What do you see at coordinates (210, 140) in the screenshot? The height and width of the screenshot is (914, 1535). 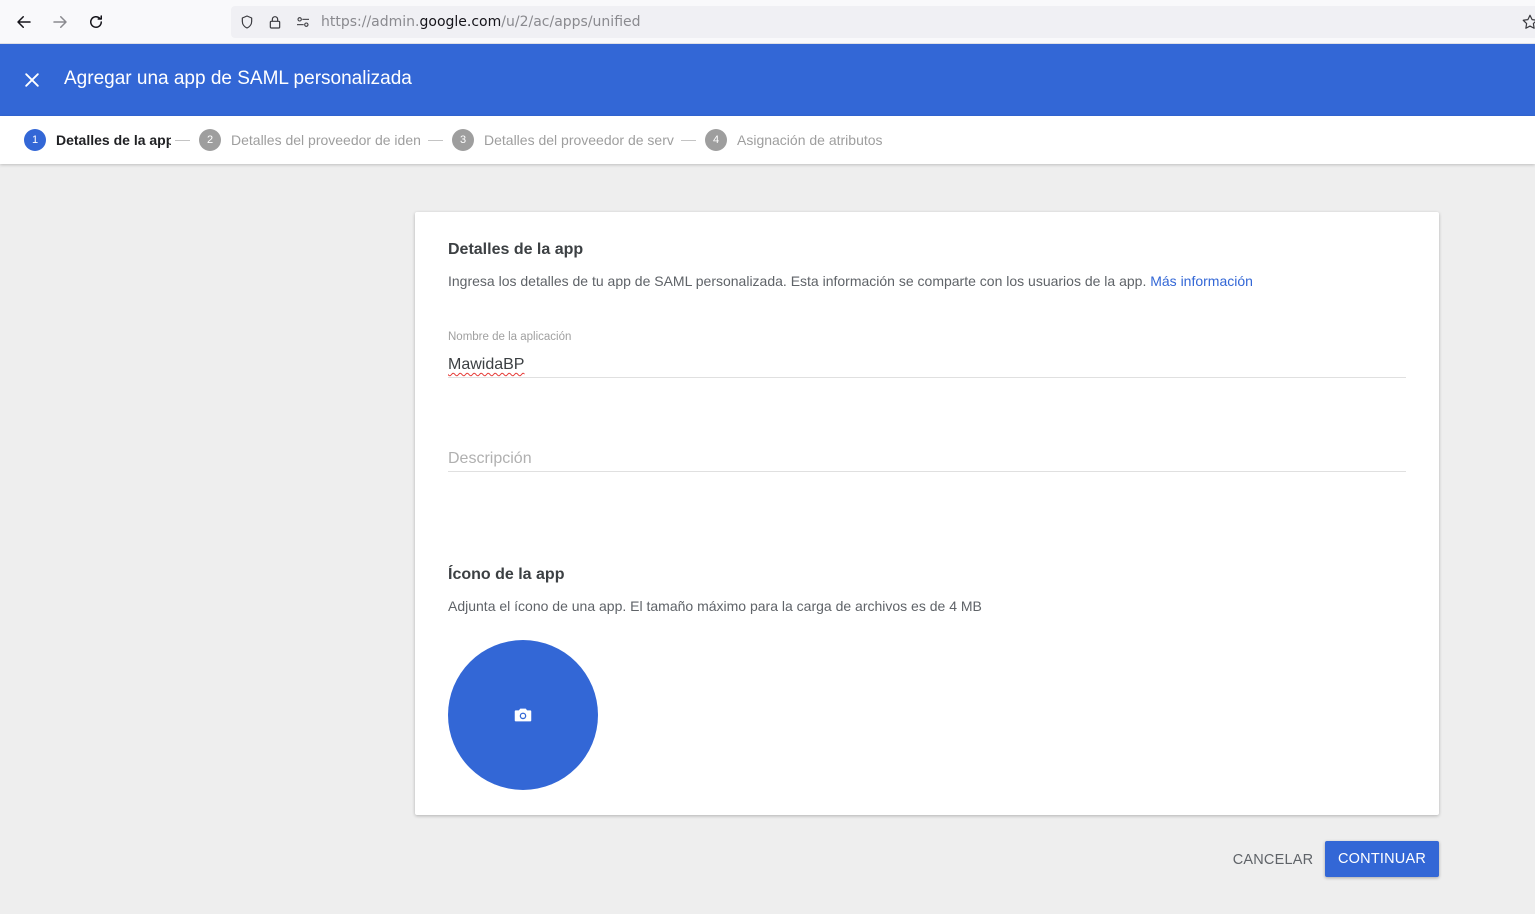 I see `step-number: 2` at bounding box center [210, 140].